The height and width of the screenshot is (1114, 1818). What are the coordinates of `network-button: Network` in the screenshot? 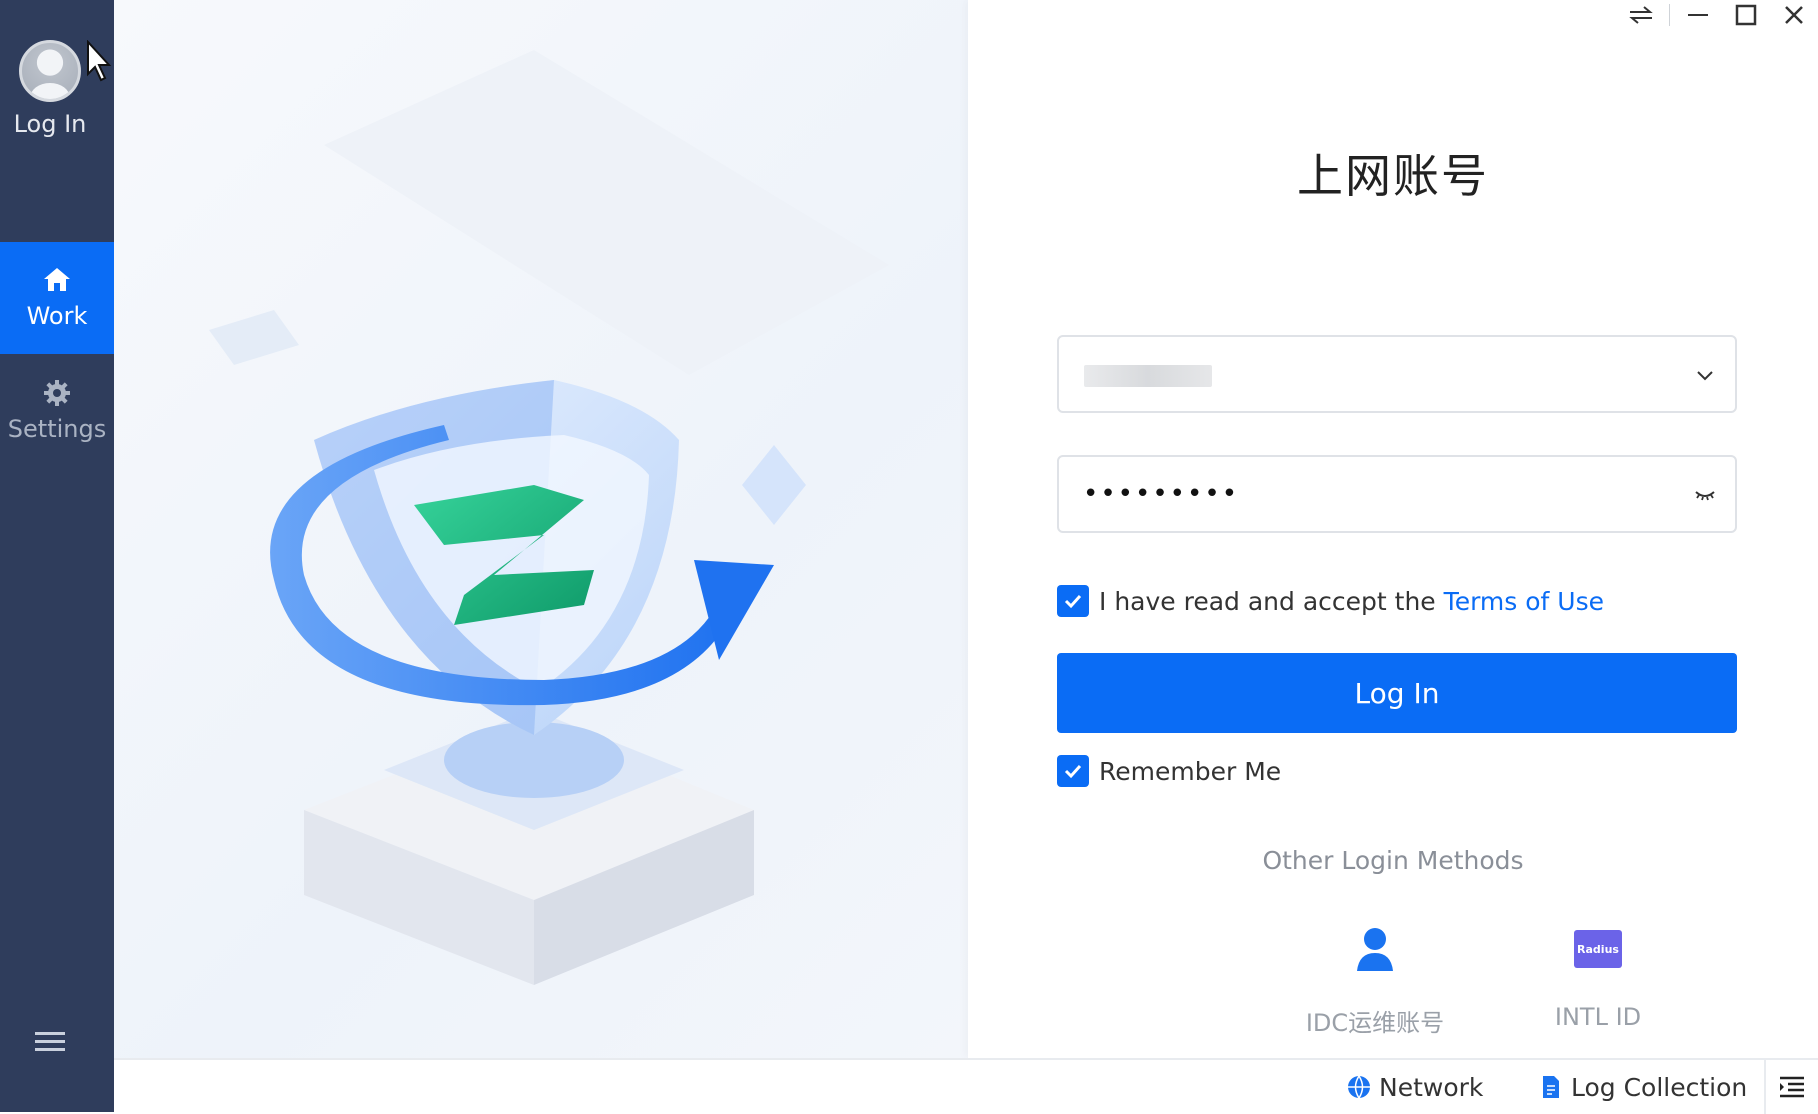 It's located at (1415, 1087).